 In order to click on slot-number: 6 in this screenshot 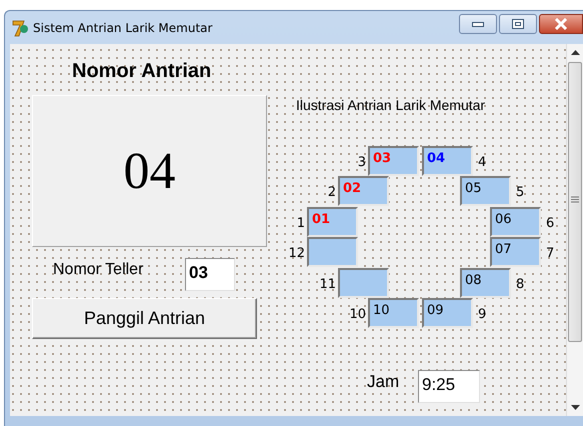, I will do `click(550, 224)`.